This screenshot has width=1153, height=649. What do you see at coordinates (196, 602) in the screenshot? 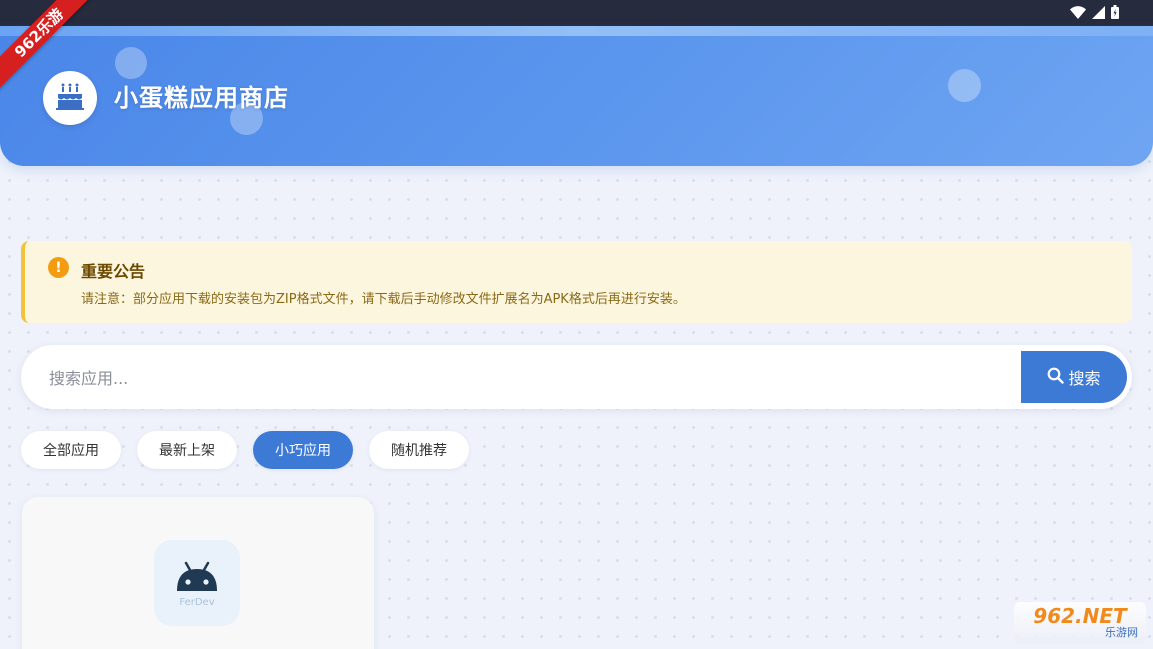
I see `app-icon-text: FerDev` at bounding box center [196, 602].